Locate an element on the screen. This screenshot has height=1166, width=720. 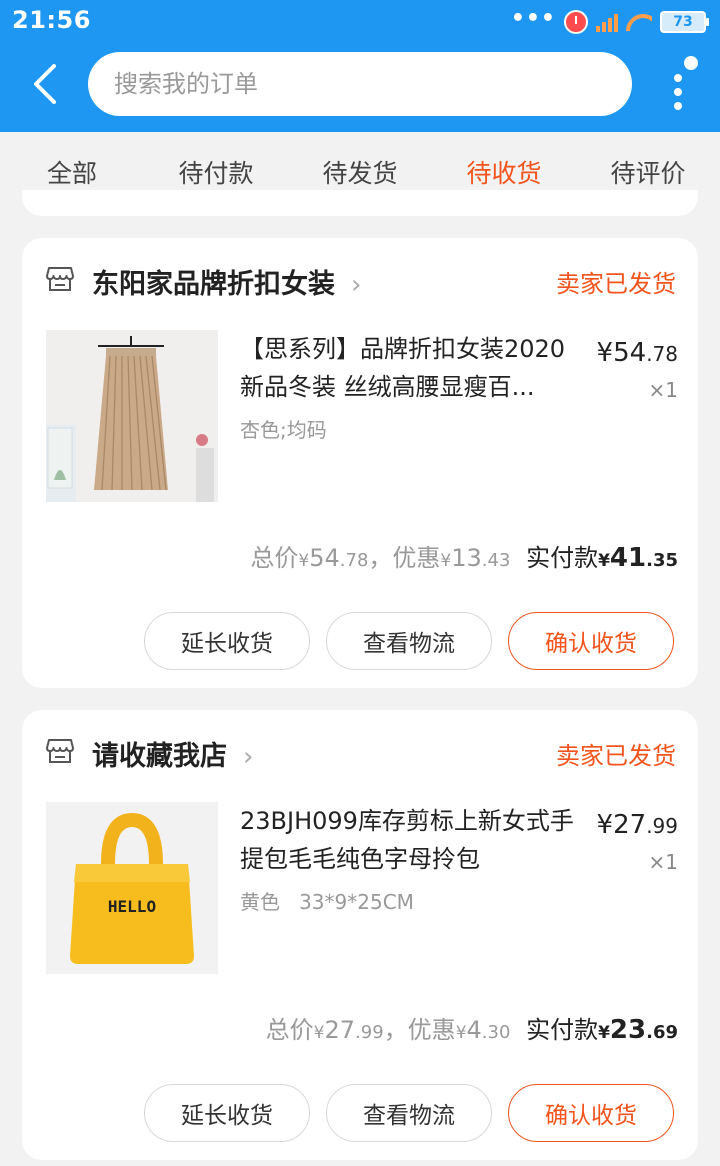
status-icons: ••• 73 is located at coordinates (609, 21).